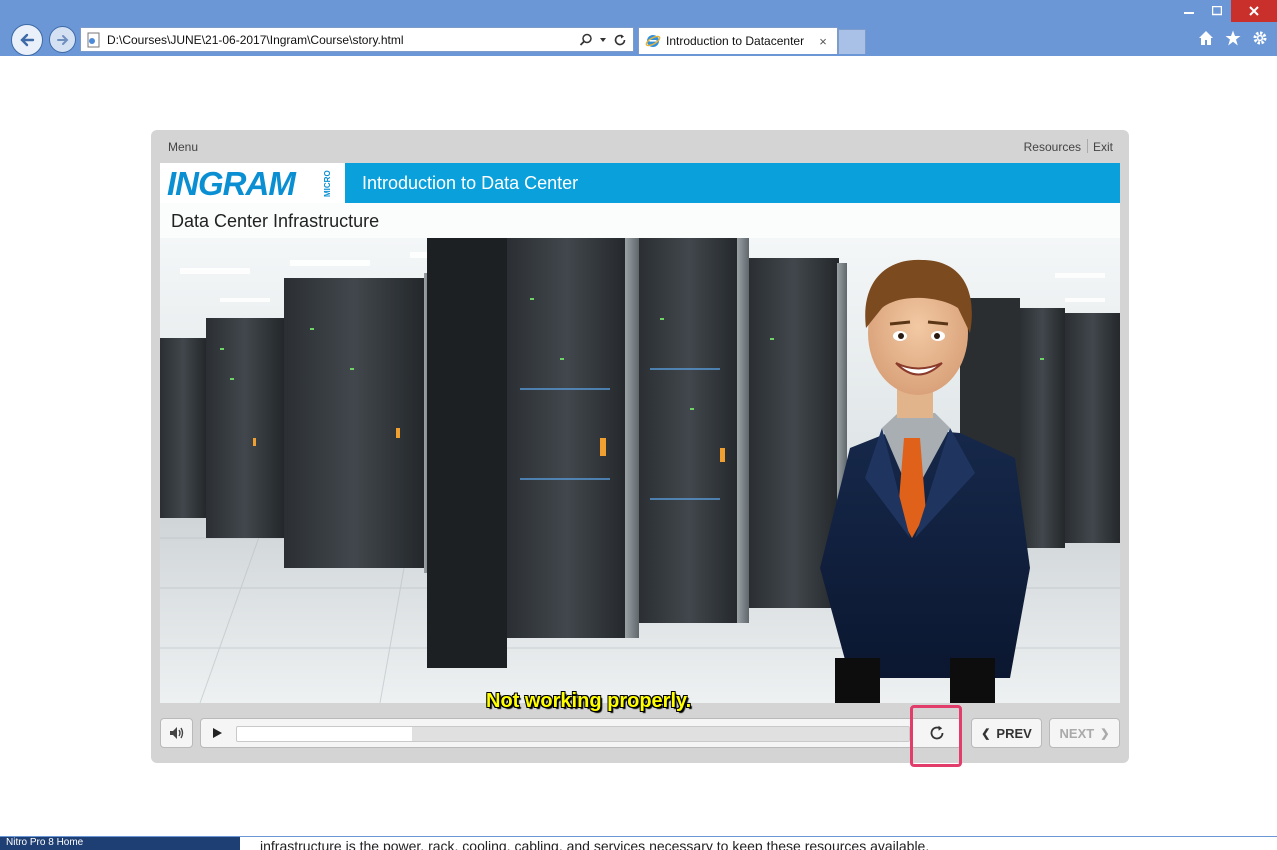 Image resolution: width=1277 pixels, height=850 pixels. I want to click on maximize-icon, so click(1217, 11).